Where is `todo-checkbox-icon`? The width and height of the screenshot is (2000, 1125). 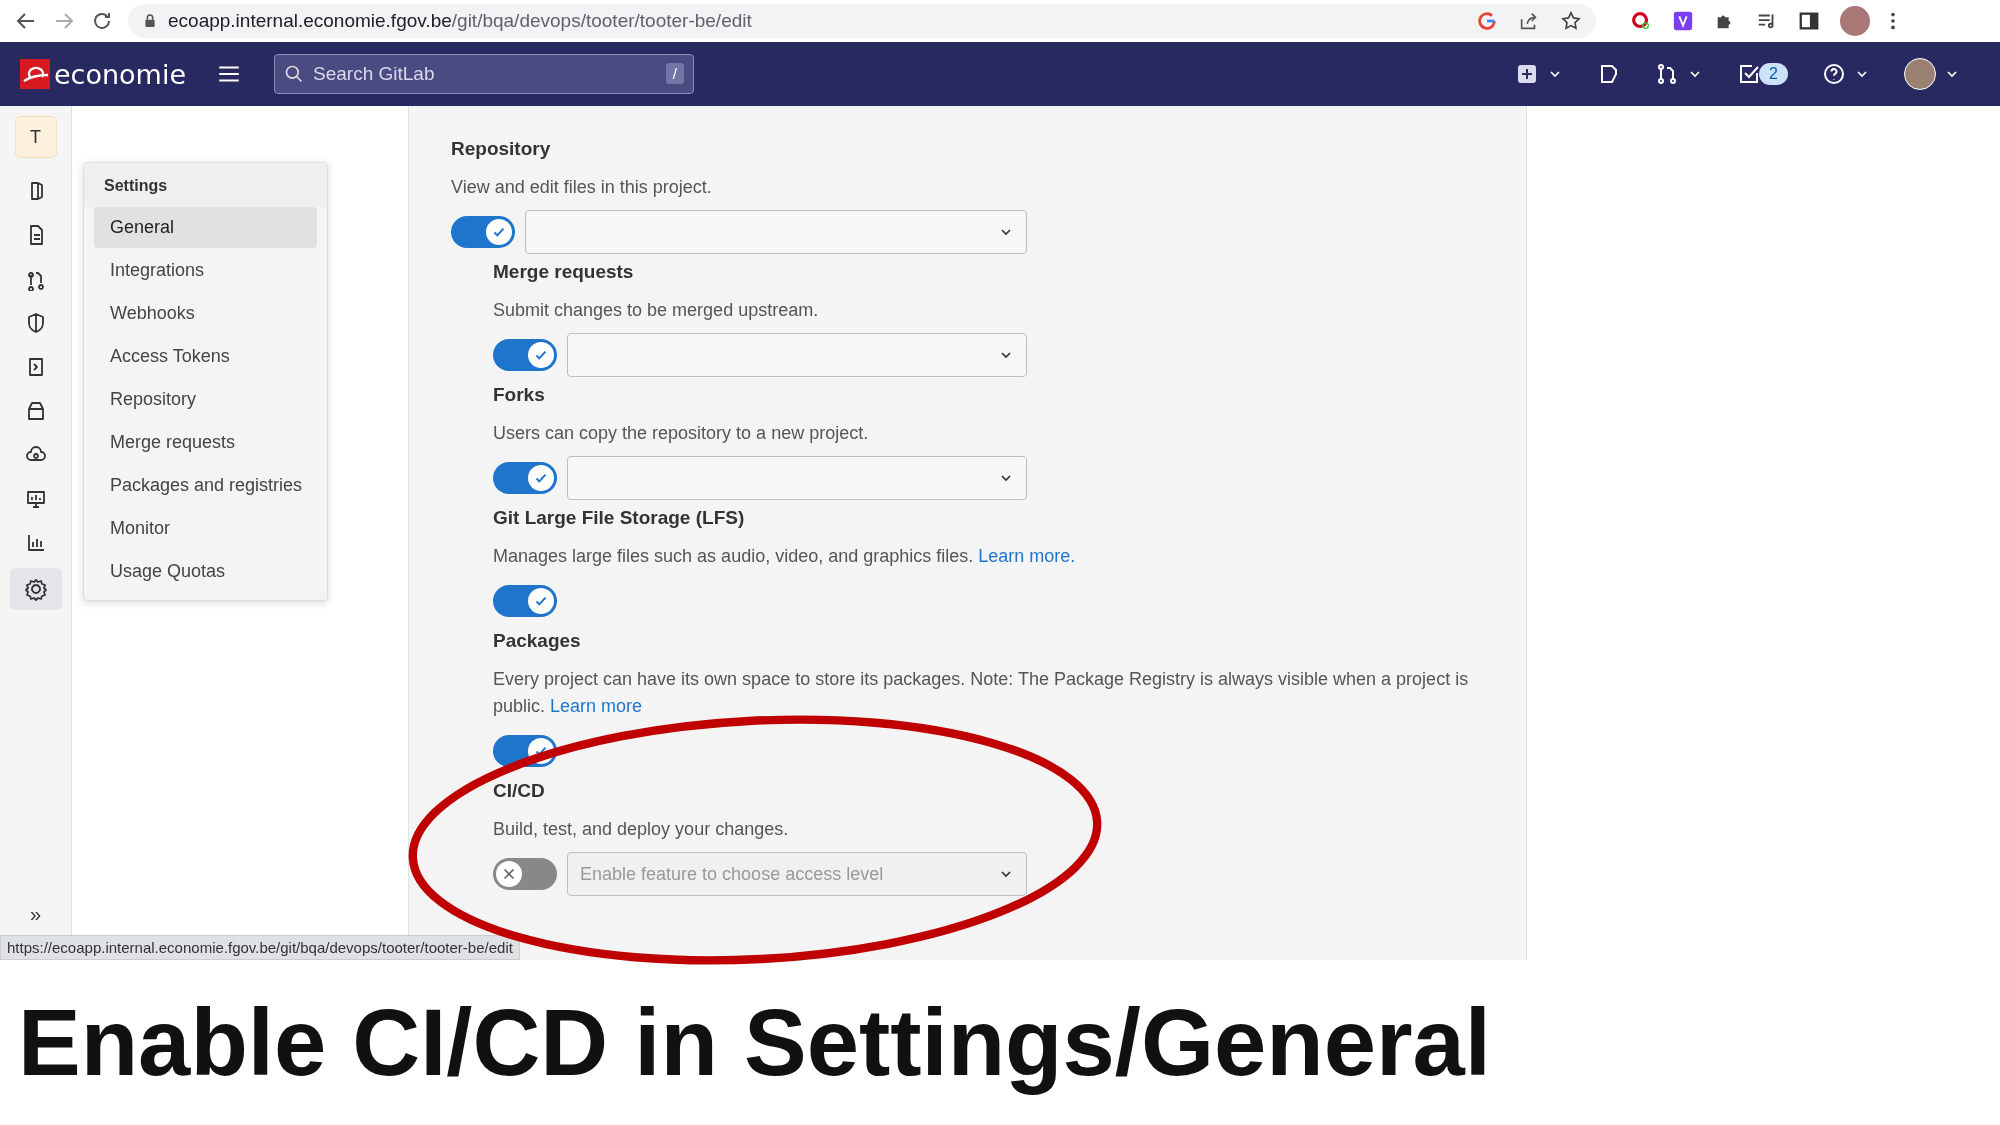
todo-checkbox-icon is located at coordinates (1749, 74).